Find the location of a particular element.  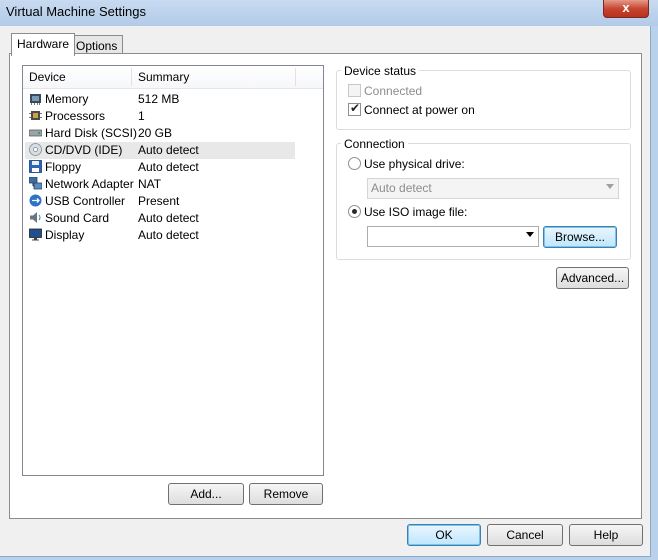

device-row-sound-card: Sound Card Auto detect is located at coordinates (160, 218).